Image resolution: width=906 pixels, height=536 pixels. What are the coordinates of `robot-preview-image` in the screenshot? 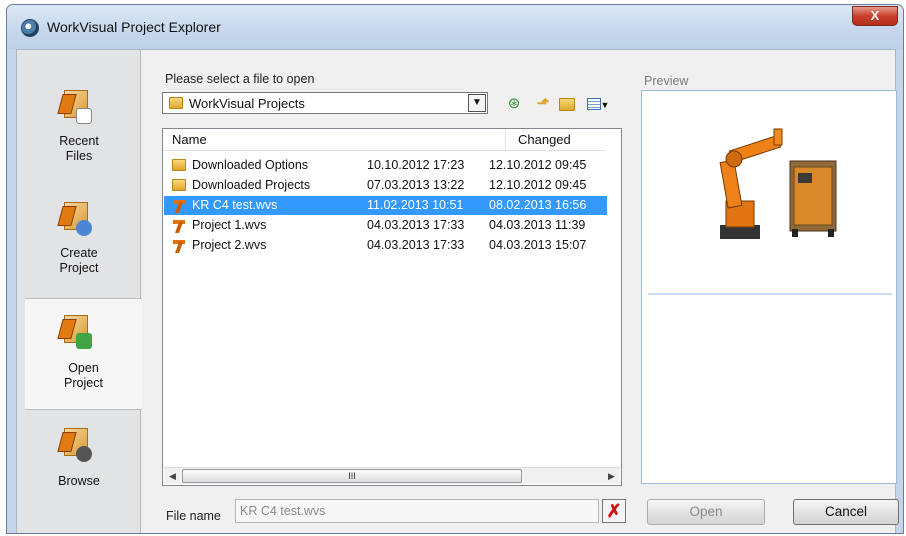 It's located at (778, 183).